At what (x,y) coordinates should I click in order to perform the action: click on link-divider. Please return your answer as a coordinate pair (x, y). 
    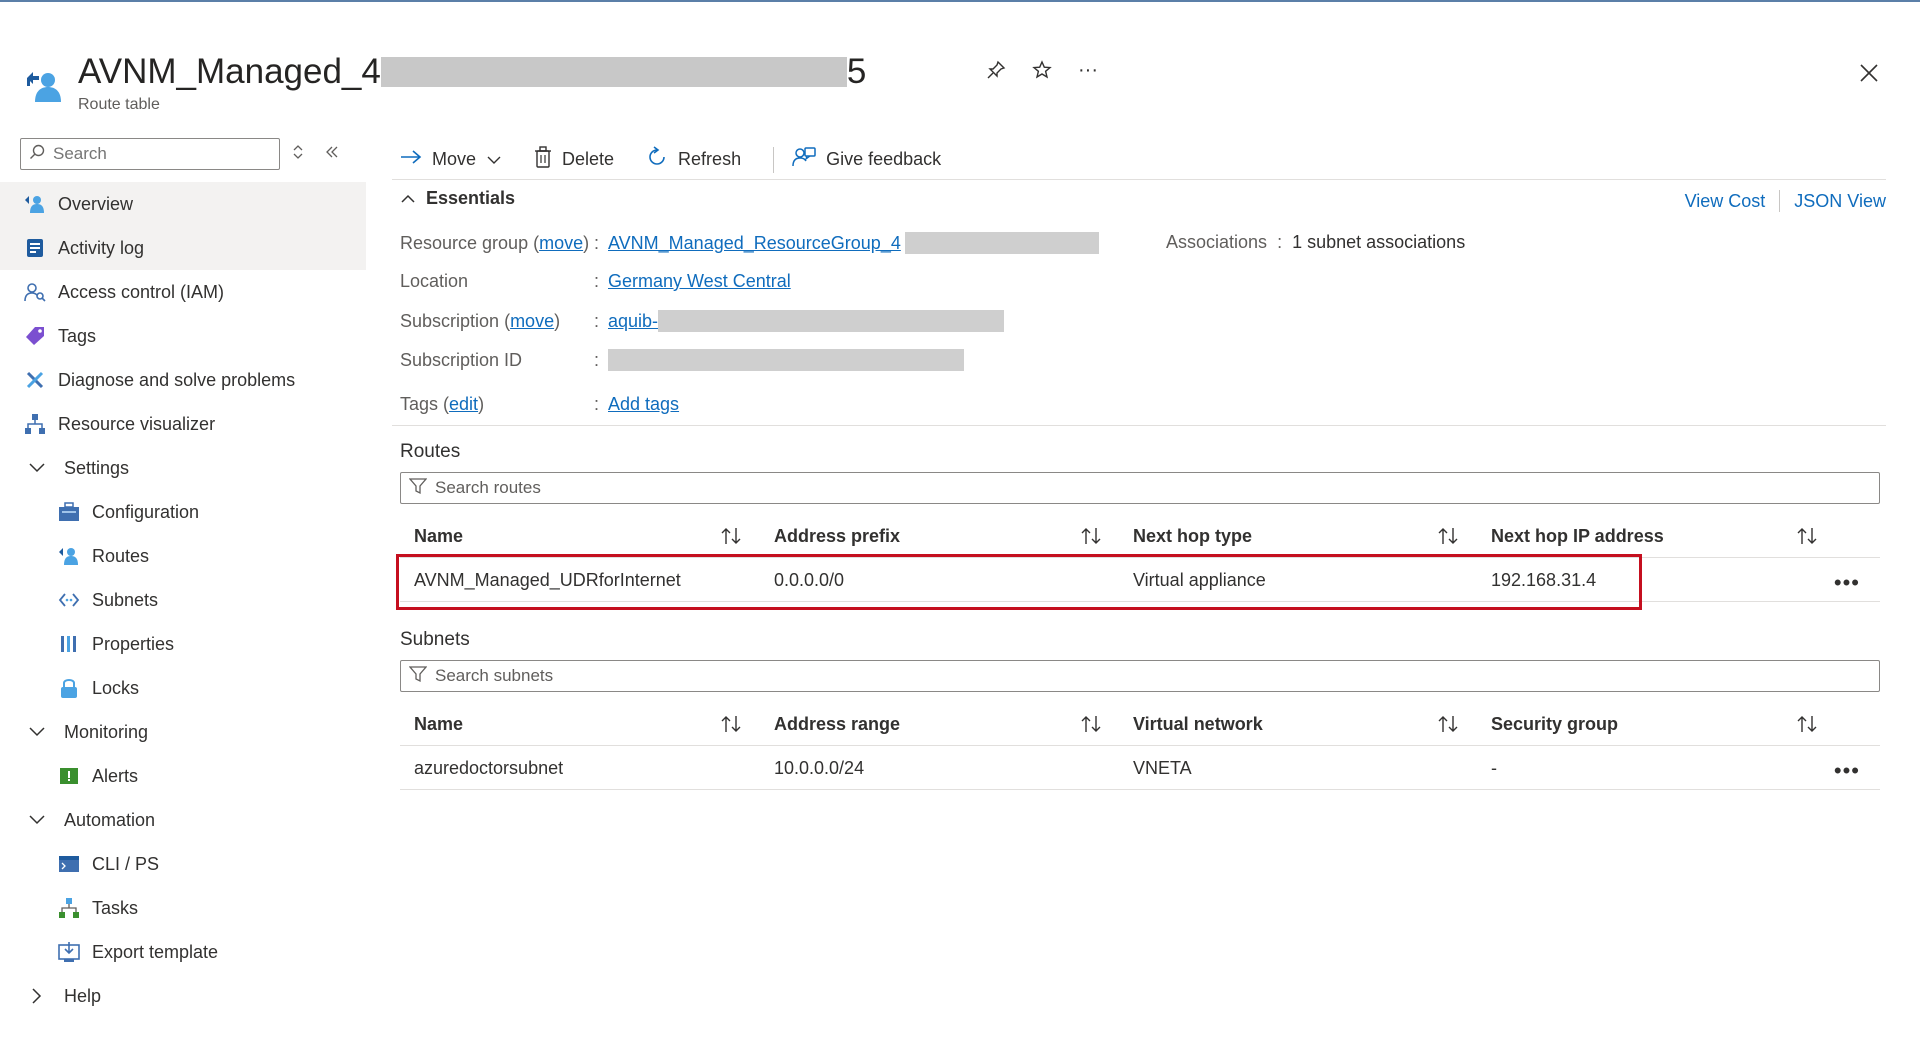
    Looking at the image, I should click on (1780, 201).